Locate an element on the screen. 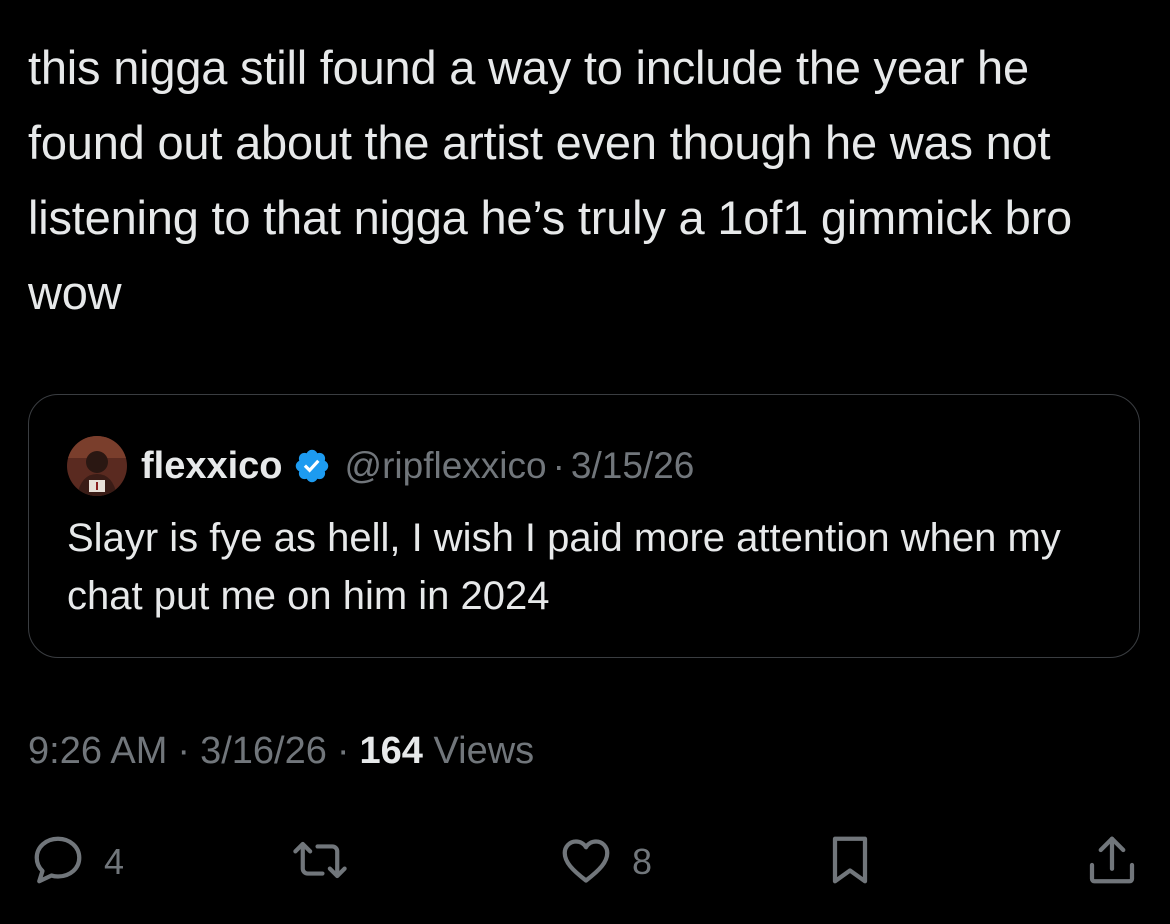  action-bar: 4 8 is located at coordinates (585, 862).